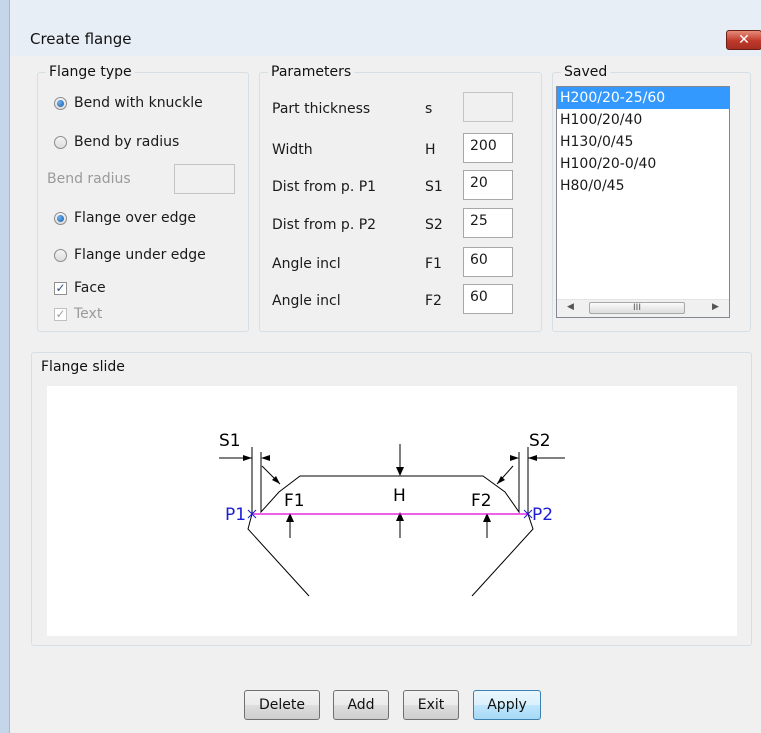 This screenshot has width=761, height=733. What do you see at coordinates (282, 705) in the screenshot?
I see `delete-button: Delete` at bounding box center [282, 705].